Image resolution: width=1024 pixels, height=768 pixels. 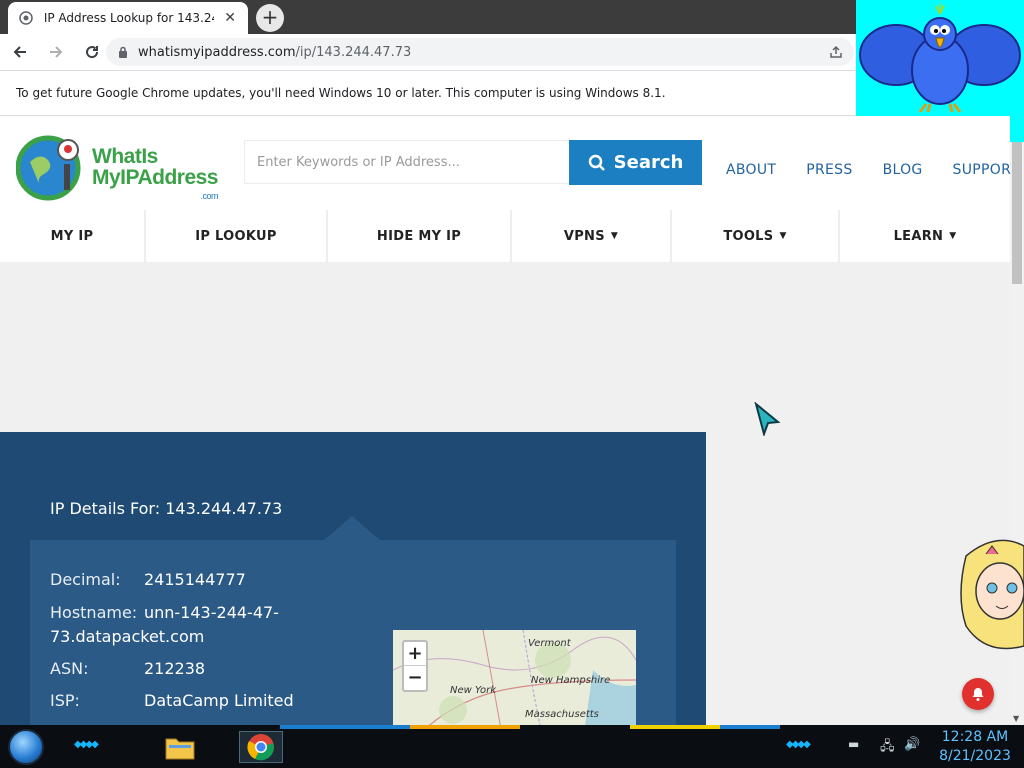 I want to click on lock-icon, so click(x=123, y=52).